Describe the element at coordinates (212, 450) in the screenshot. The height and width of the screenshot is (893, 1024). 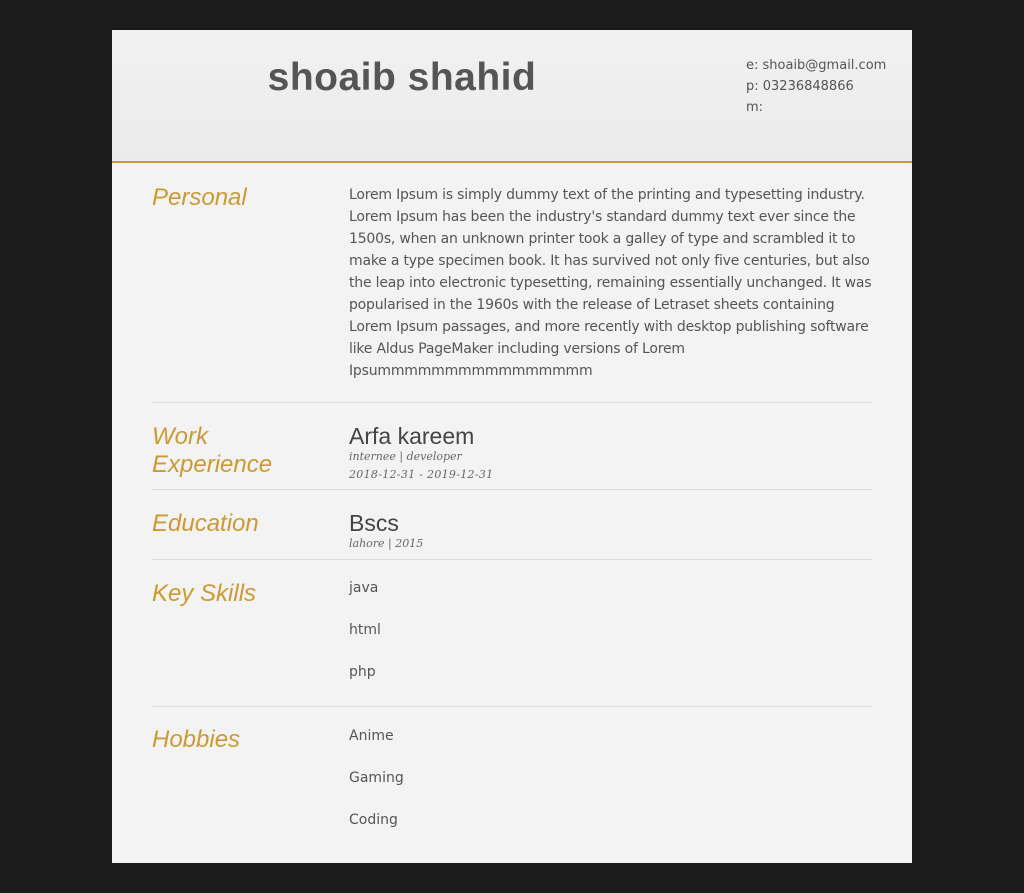
I see `section-title-work: Work Experience` at that location.